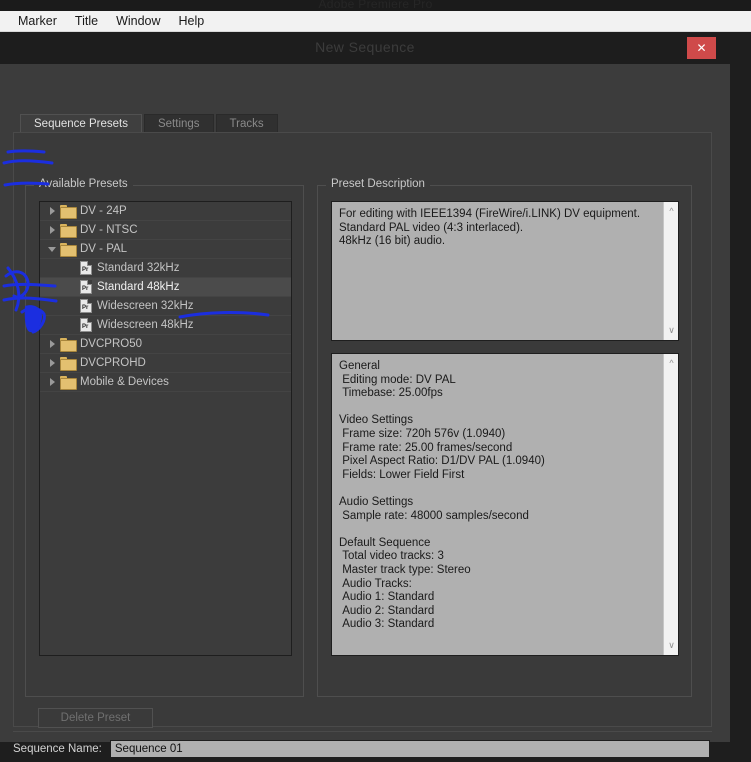  I want to click on chevron-down-icon, so click(52, 249).